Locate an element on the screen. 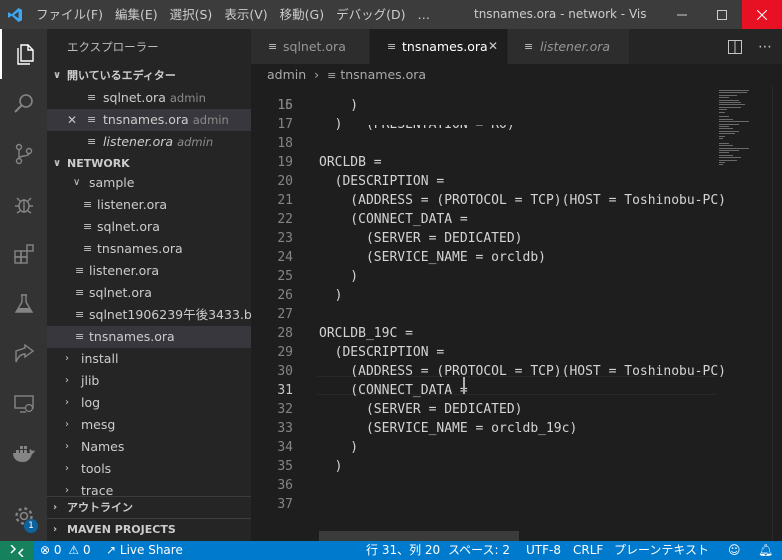  menu-file: ファイル(F) is located at coordinates (69, 14).